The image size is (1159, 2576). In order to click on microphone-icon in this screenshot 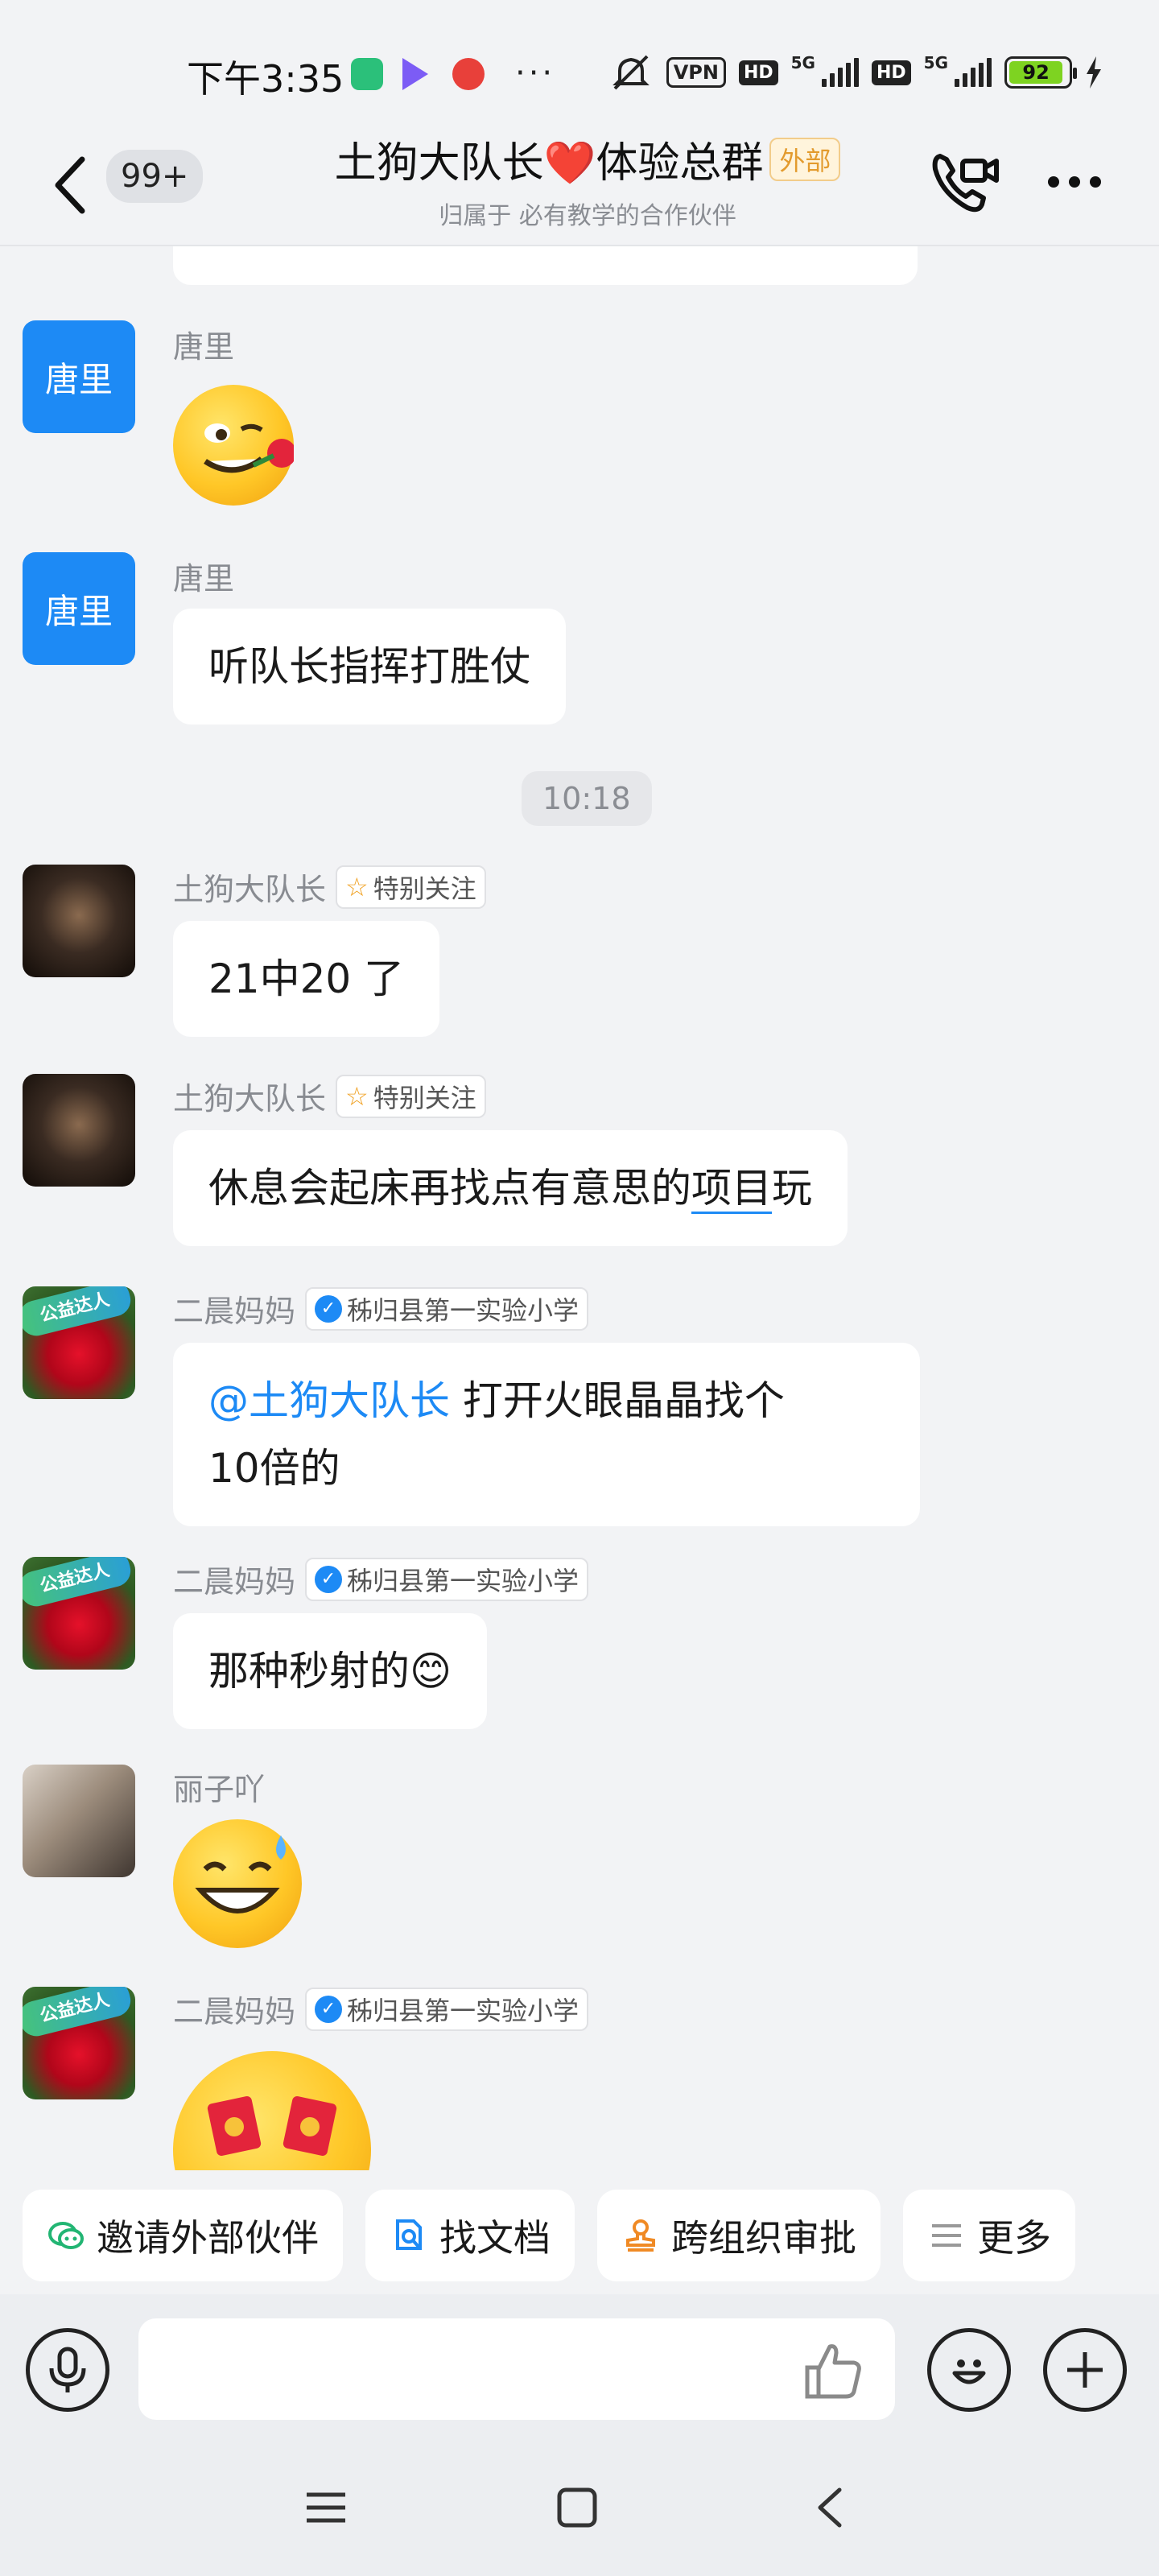, I will do `click(67, 2369)`.